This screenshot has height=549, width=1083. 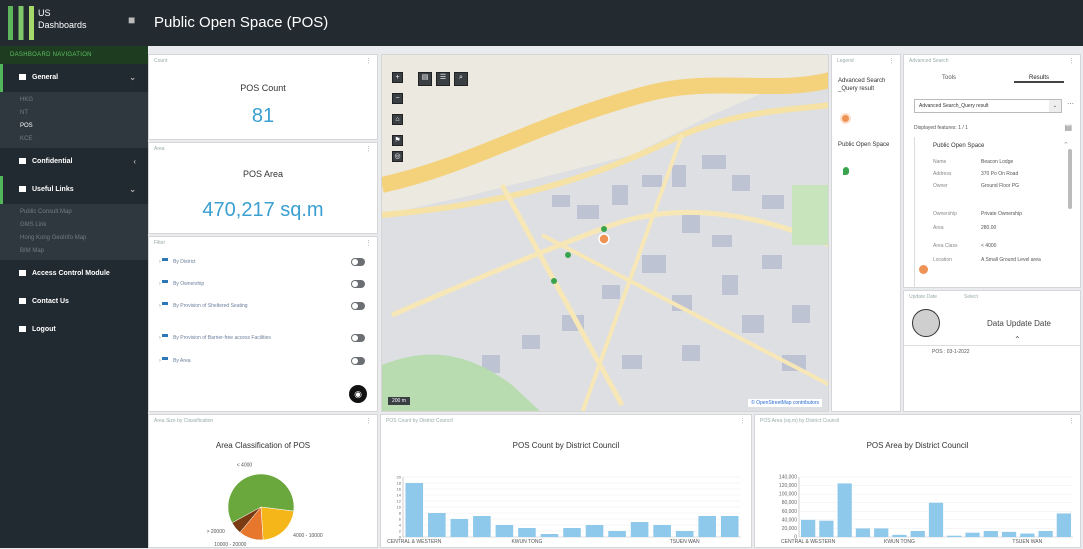 I want to click on sidebar-section-contact: Contact Us, so click(x=74, y=302).